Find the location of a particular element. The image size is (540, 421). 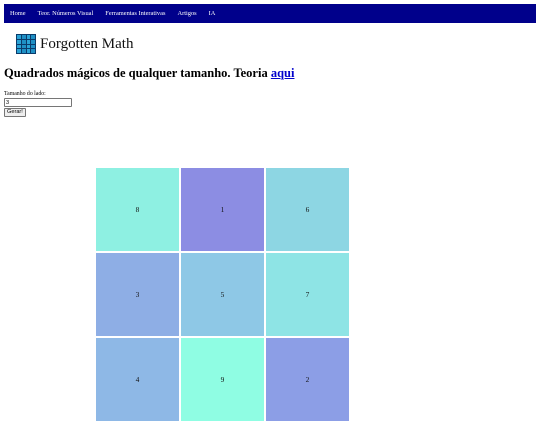

grid-logo-icon is located at coordinates (26, 44).